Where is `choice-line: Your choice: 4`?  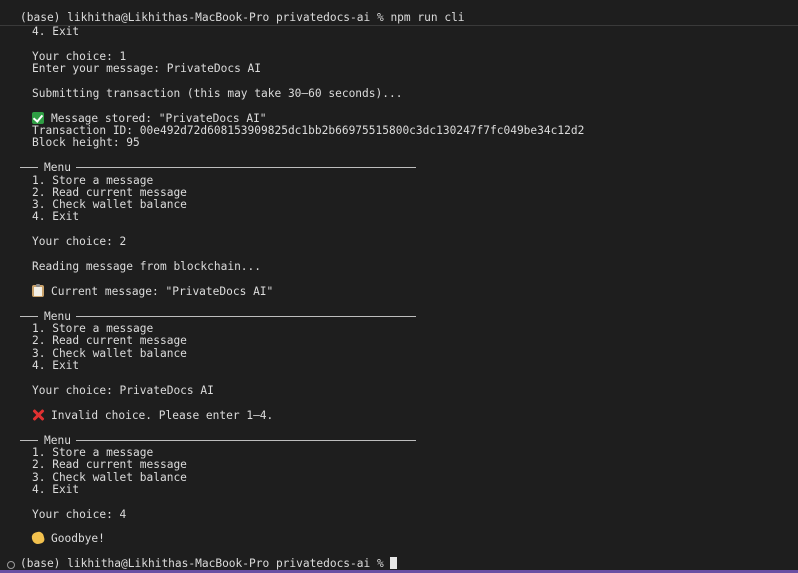
choice-line: Your choice: 4 is located at coordinates (79, 514).